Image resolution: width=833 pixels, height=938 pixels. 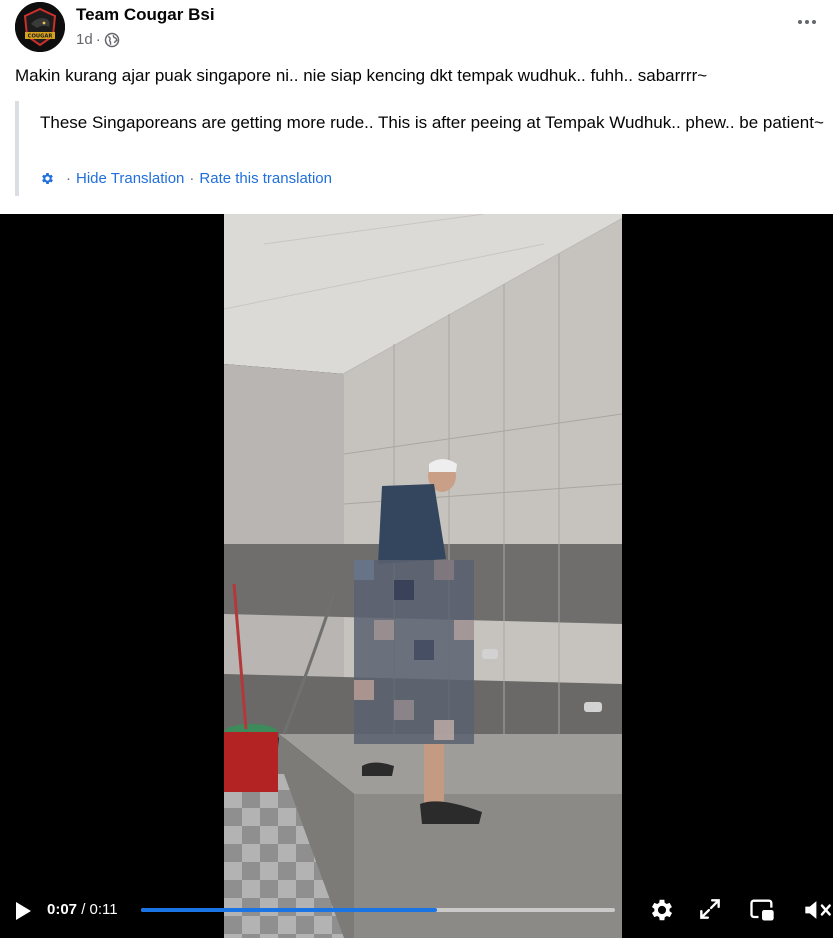 I want to click on hide-translation-link: Hide Translation, so click(x=130, y=178).